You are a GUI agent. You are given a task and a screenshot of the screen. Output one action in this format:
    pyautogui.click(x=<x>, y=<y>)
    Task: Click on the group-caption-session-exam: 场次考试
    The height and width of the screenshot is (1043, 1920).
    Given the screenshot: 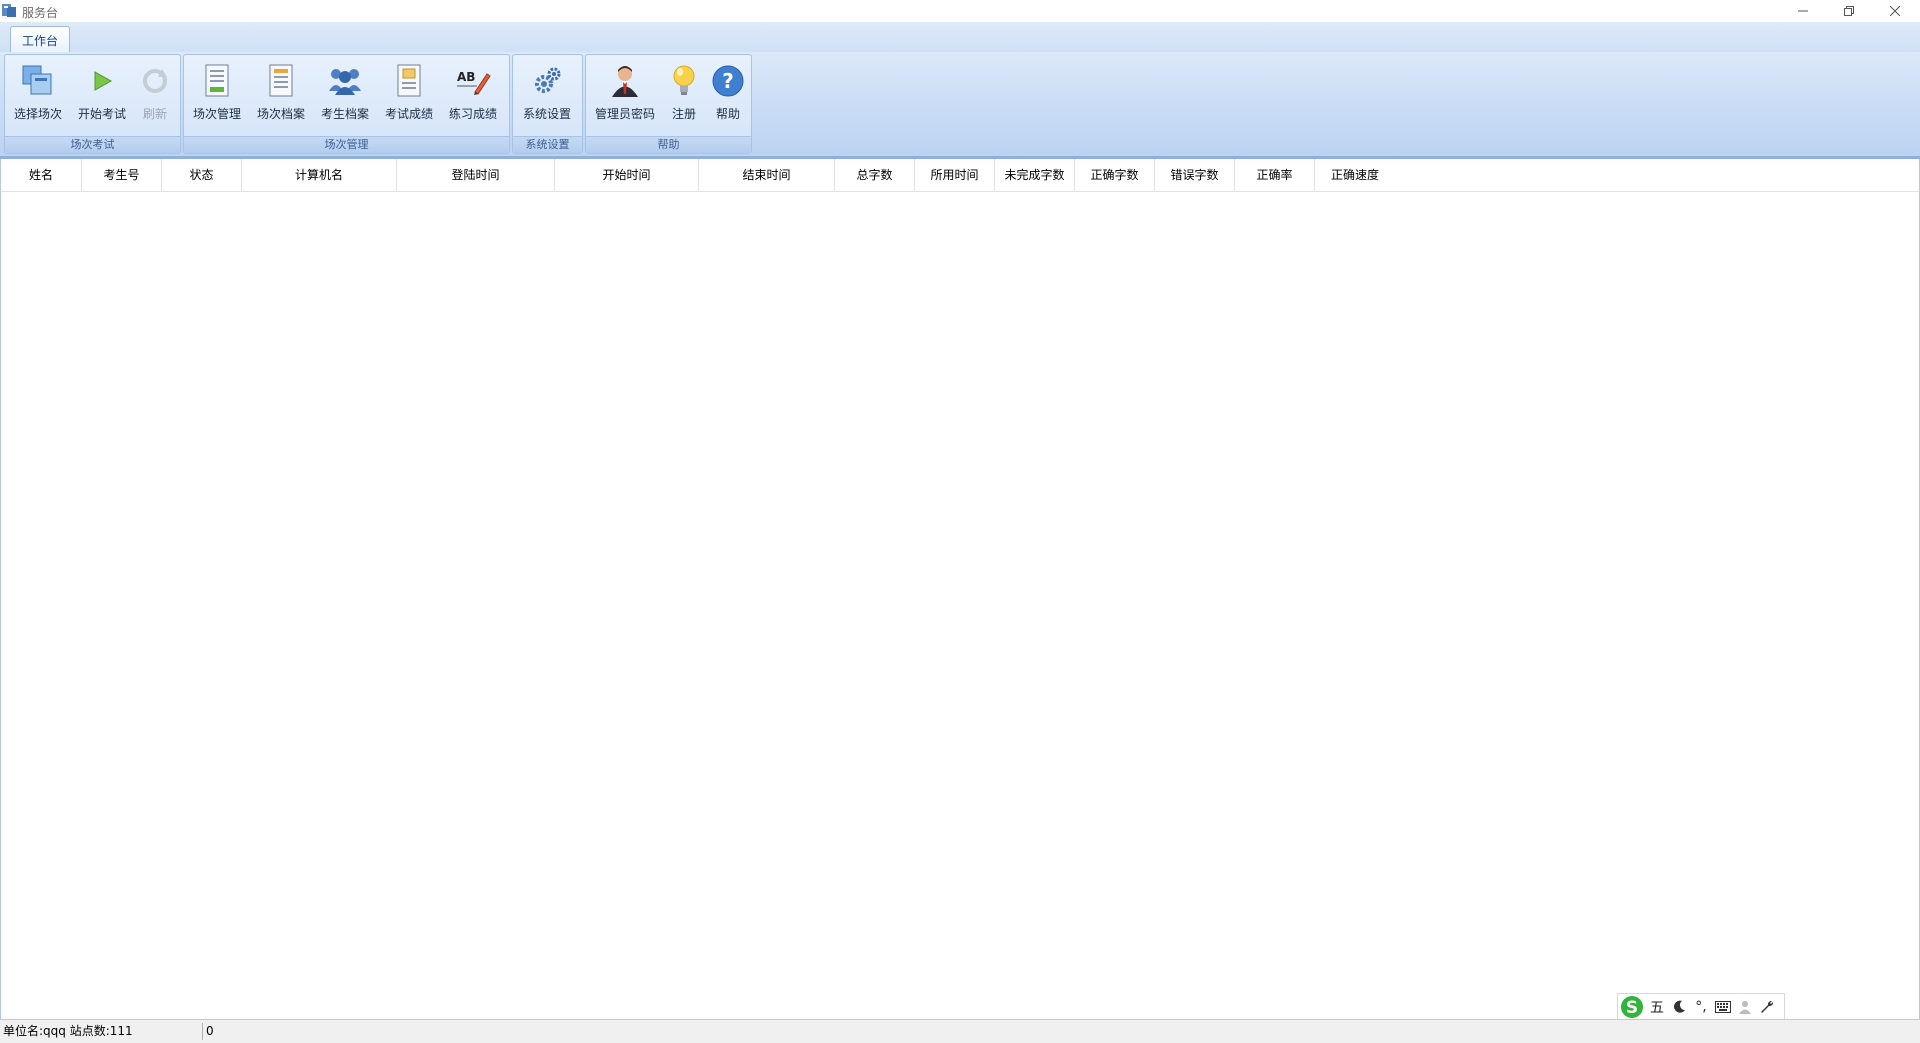 What is the action you would take?
    pyautogui.click(x=92, y=144)
    